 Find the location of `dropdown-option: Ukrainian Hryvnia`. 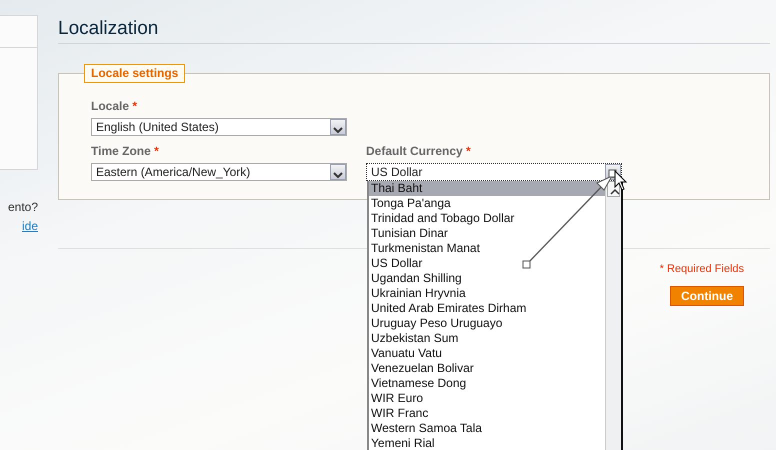

dropdown-option: Ukrainian Hryvnia is located at coordinates (487, 293).